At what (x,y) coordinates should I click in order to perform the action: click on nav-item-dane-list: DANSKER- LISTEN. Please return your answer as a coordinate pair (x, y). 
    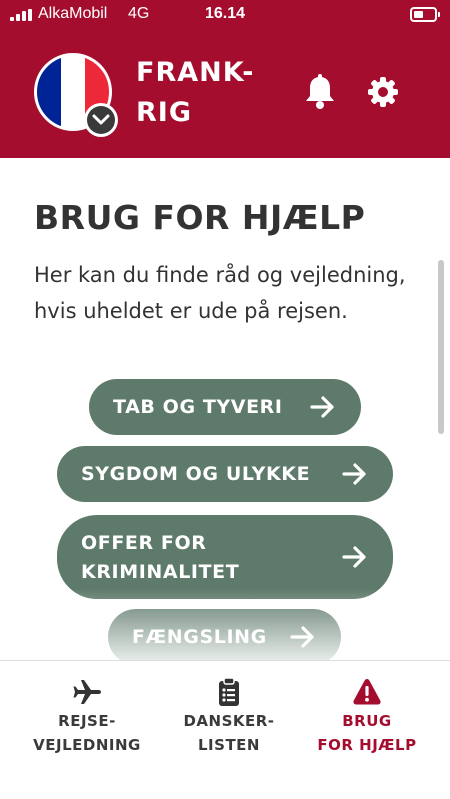
    Looking at the image, I should click on (229, 716).